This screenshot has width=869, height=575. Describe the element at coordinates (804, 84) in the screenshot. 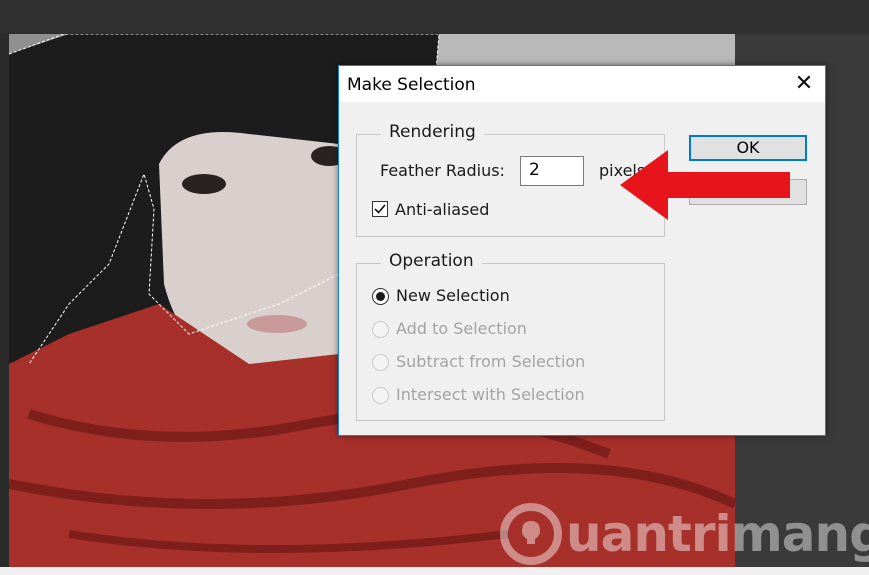

I see `close-icon: ✕` at that location.